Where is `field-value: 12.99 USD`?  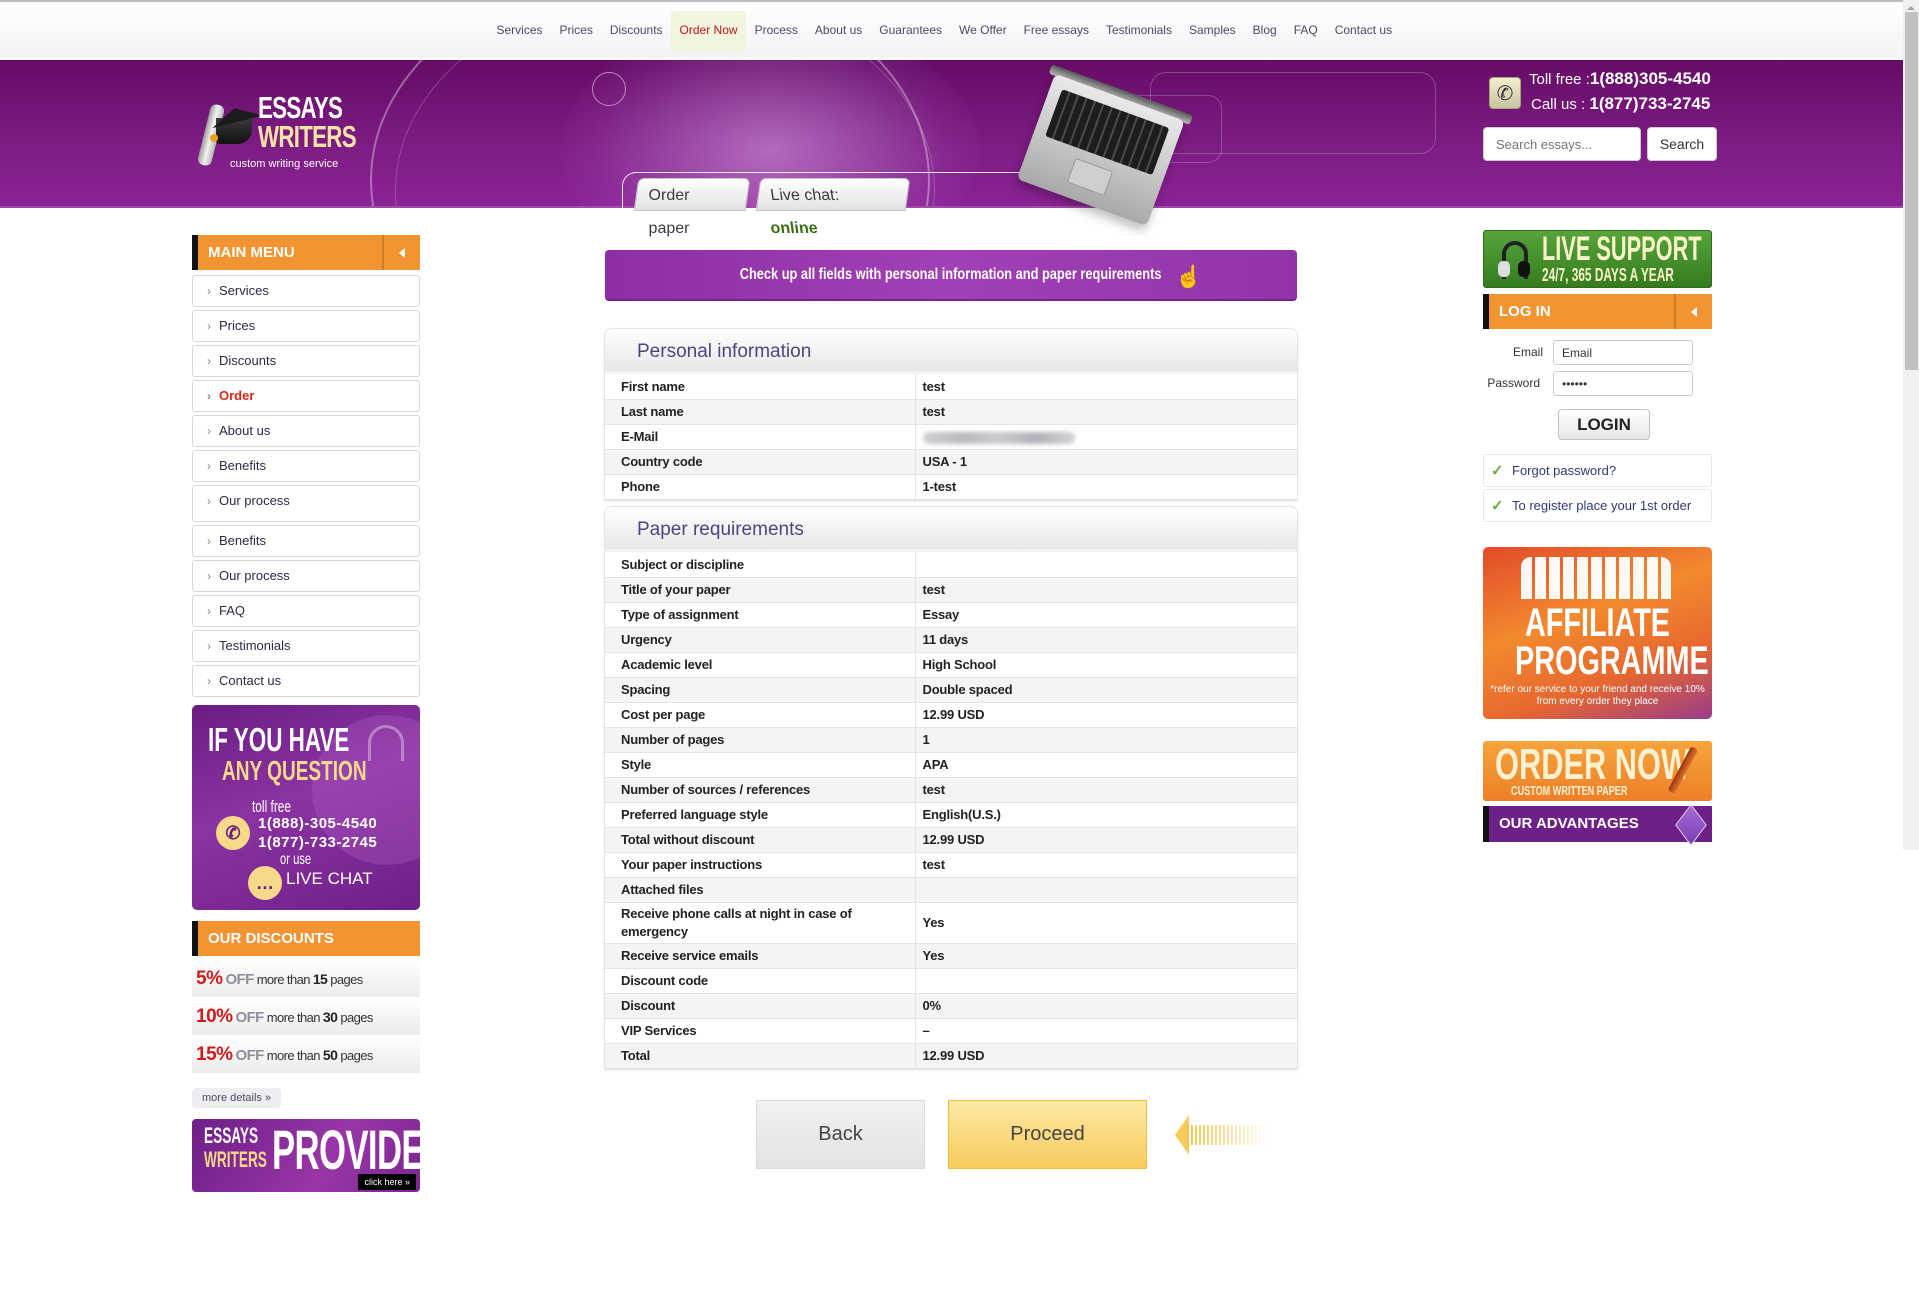
field-value: 12.99 USD is located at coordinates (1105, 840).